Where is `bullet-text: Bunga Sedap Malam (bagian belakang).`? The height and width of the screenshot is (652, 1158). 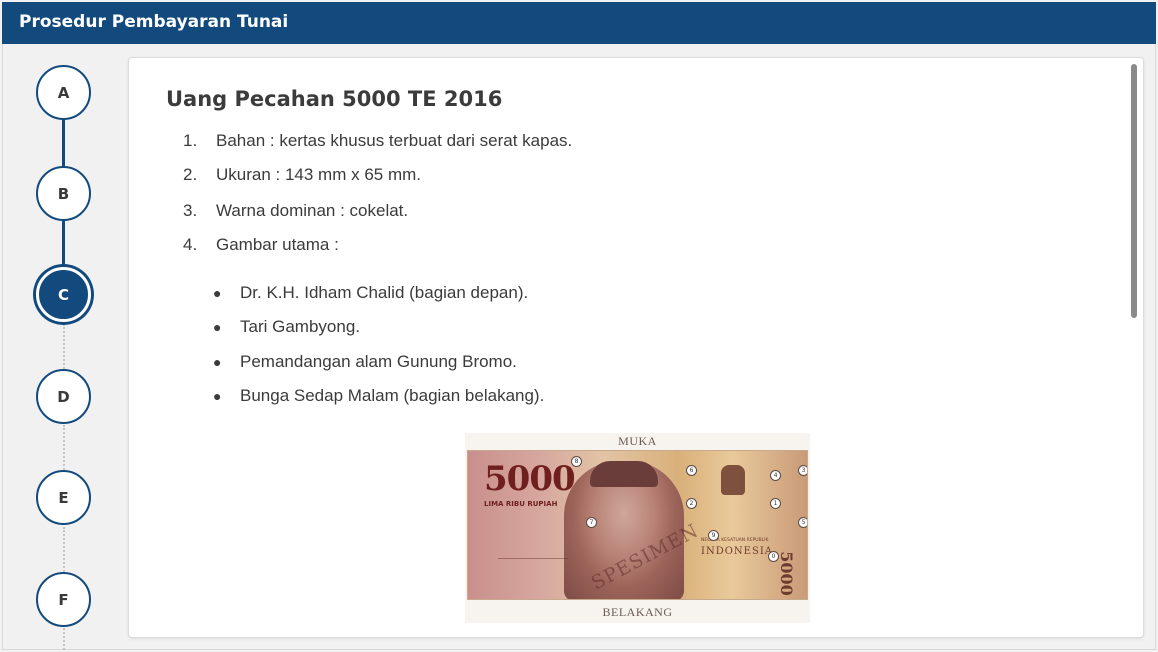
bullet-text: Bunga Sedap Malam (bagian belakang). is located at coordinates (392, 395).